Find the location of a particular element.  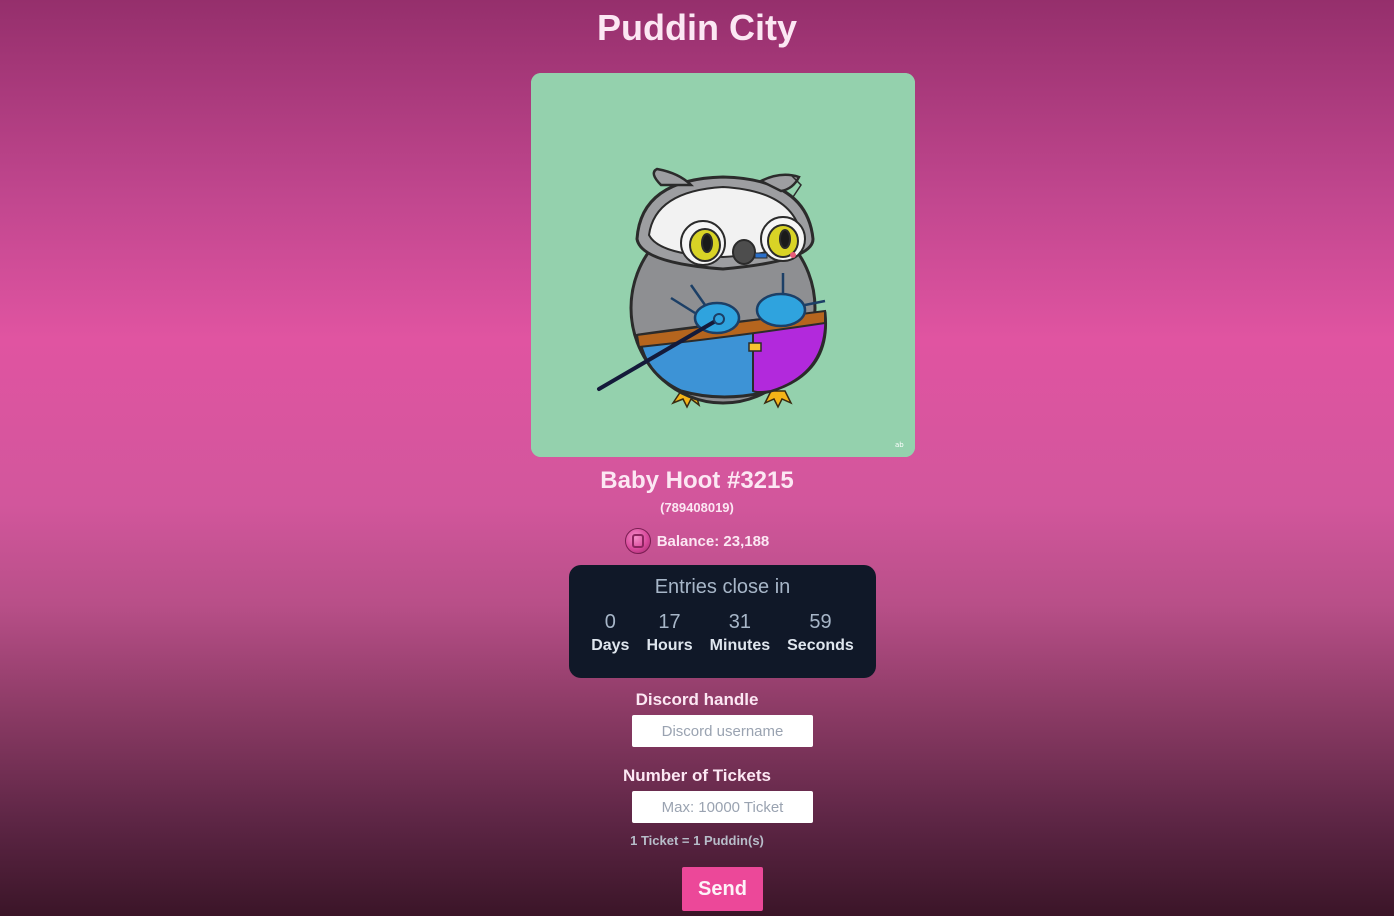

ticket-price-note: 1 Ticket = 1 Puddin(s) is located at coordinates (697, 840).